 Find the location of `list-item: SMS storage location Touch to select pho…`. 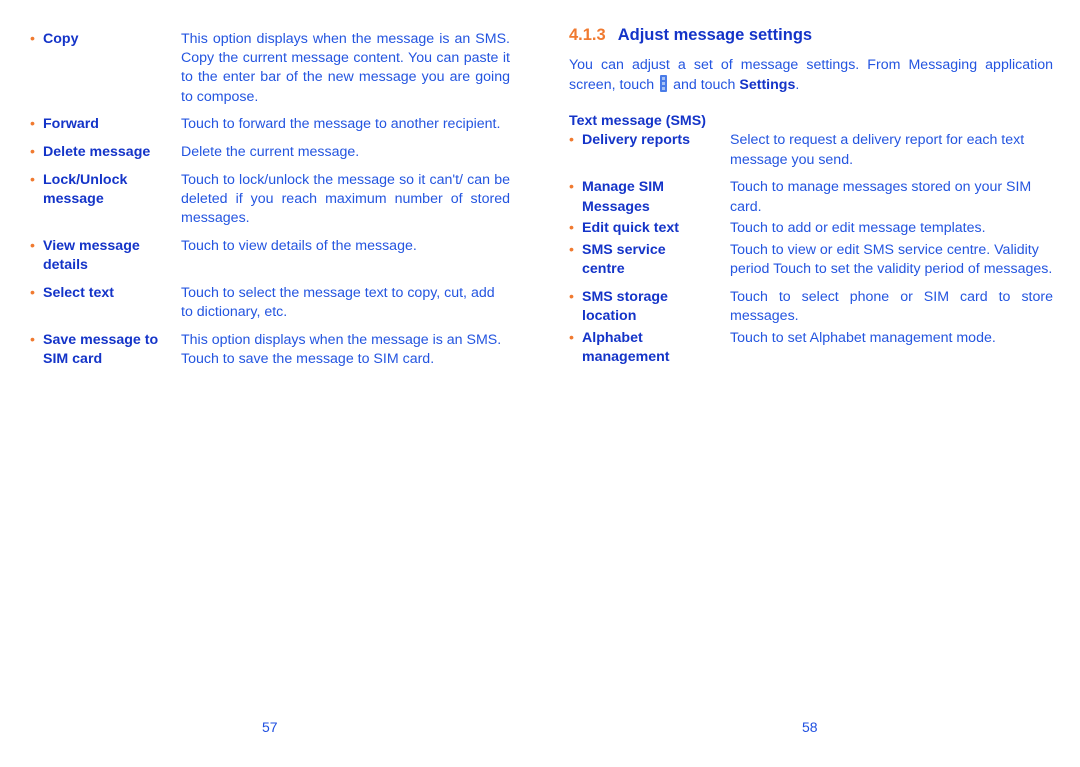

list-item: SMS storage location Touch to select pho… is located at coordinates (811, 307).